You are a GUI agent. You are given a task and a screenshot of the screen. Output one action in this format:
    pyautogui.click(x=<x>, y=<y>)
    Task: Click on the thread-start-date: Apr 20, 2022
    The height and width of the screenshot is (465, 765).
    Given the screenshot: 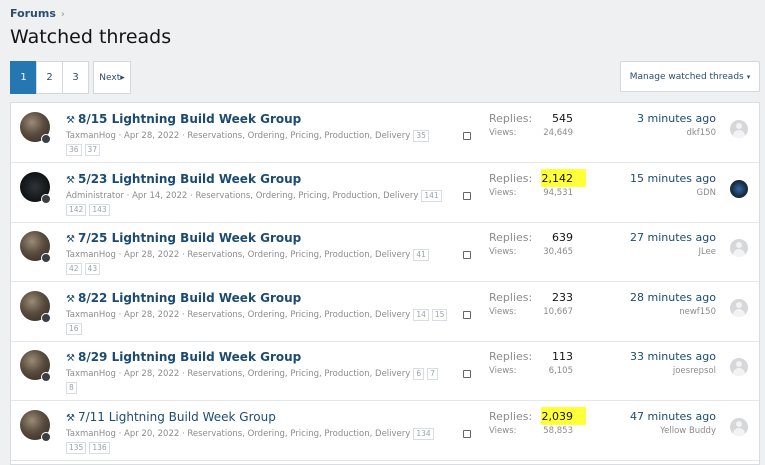 What is the action you would take?
    pyautogui.click(x=151, y=434)
    